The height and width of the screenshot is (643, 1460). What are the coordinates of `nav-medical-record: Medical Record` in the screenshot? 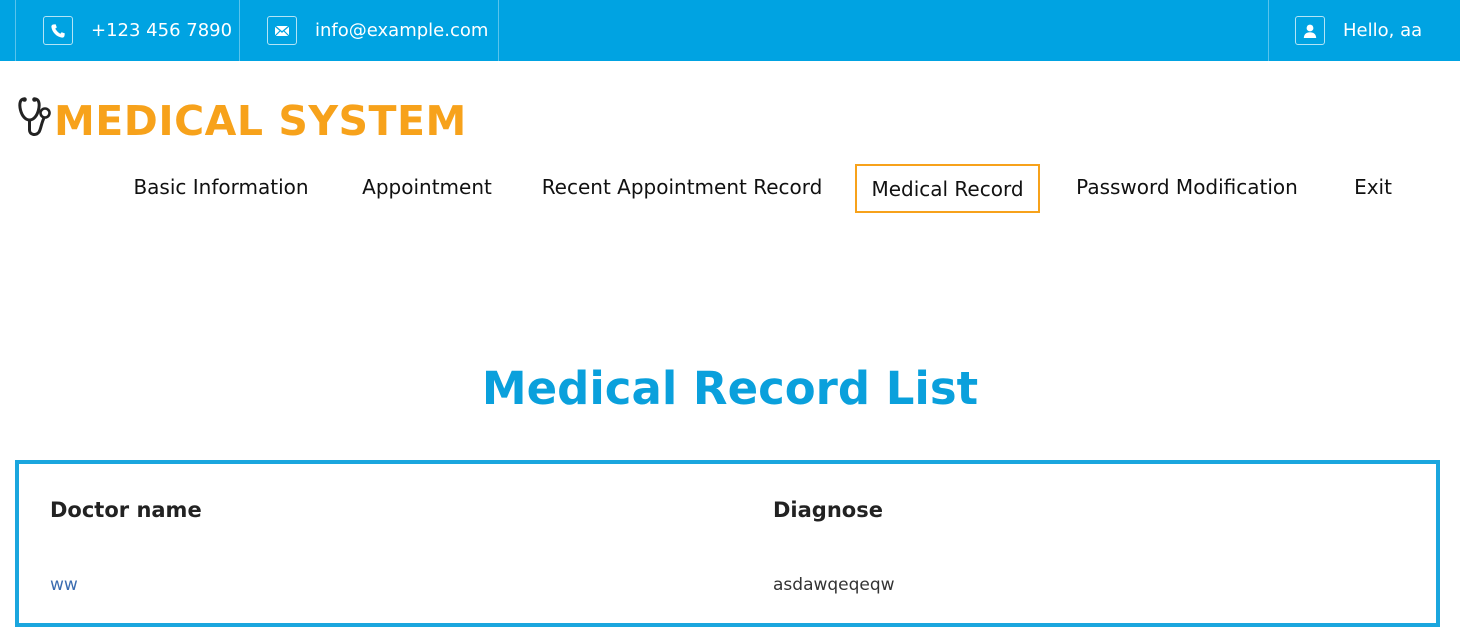 It's located at (947, 188).